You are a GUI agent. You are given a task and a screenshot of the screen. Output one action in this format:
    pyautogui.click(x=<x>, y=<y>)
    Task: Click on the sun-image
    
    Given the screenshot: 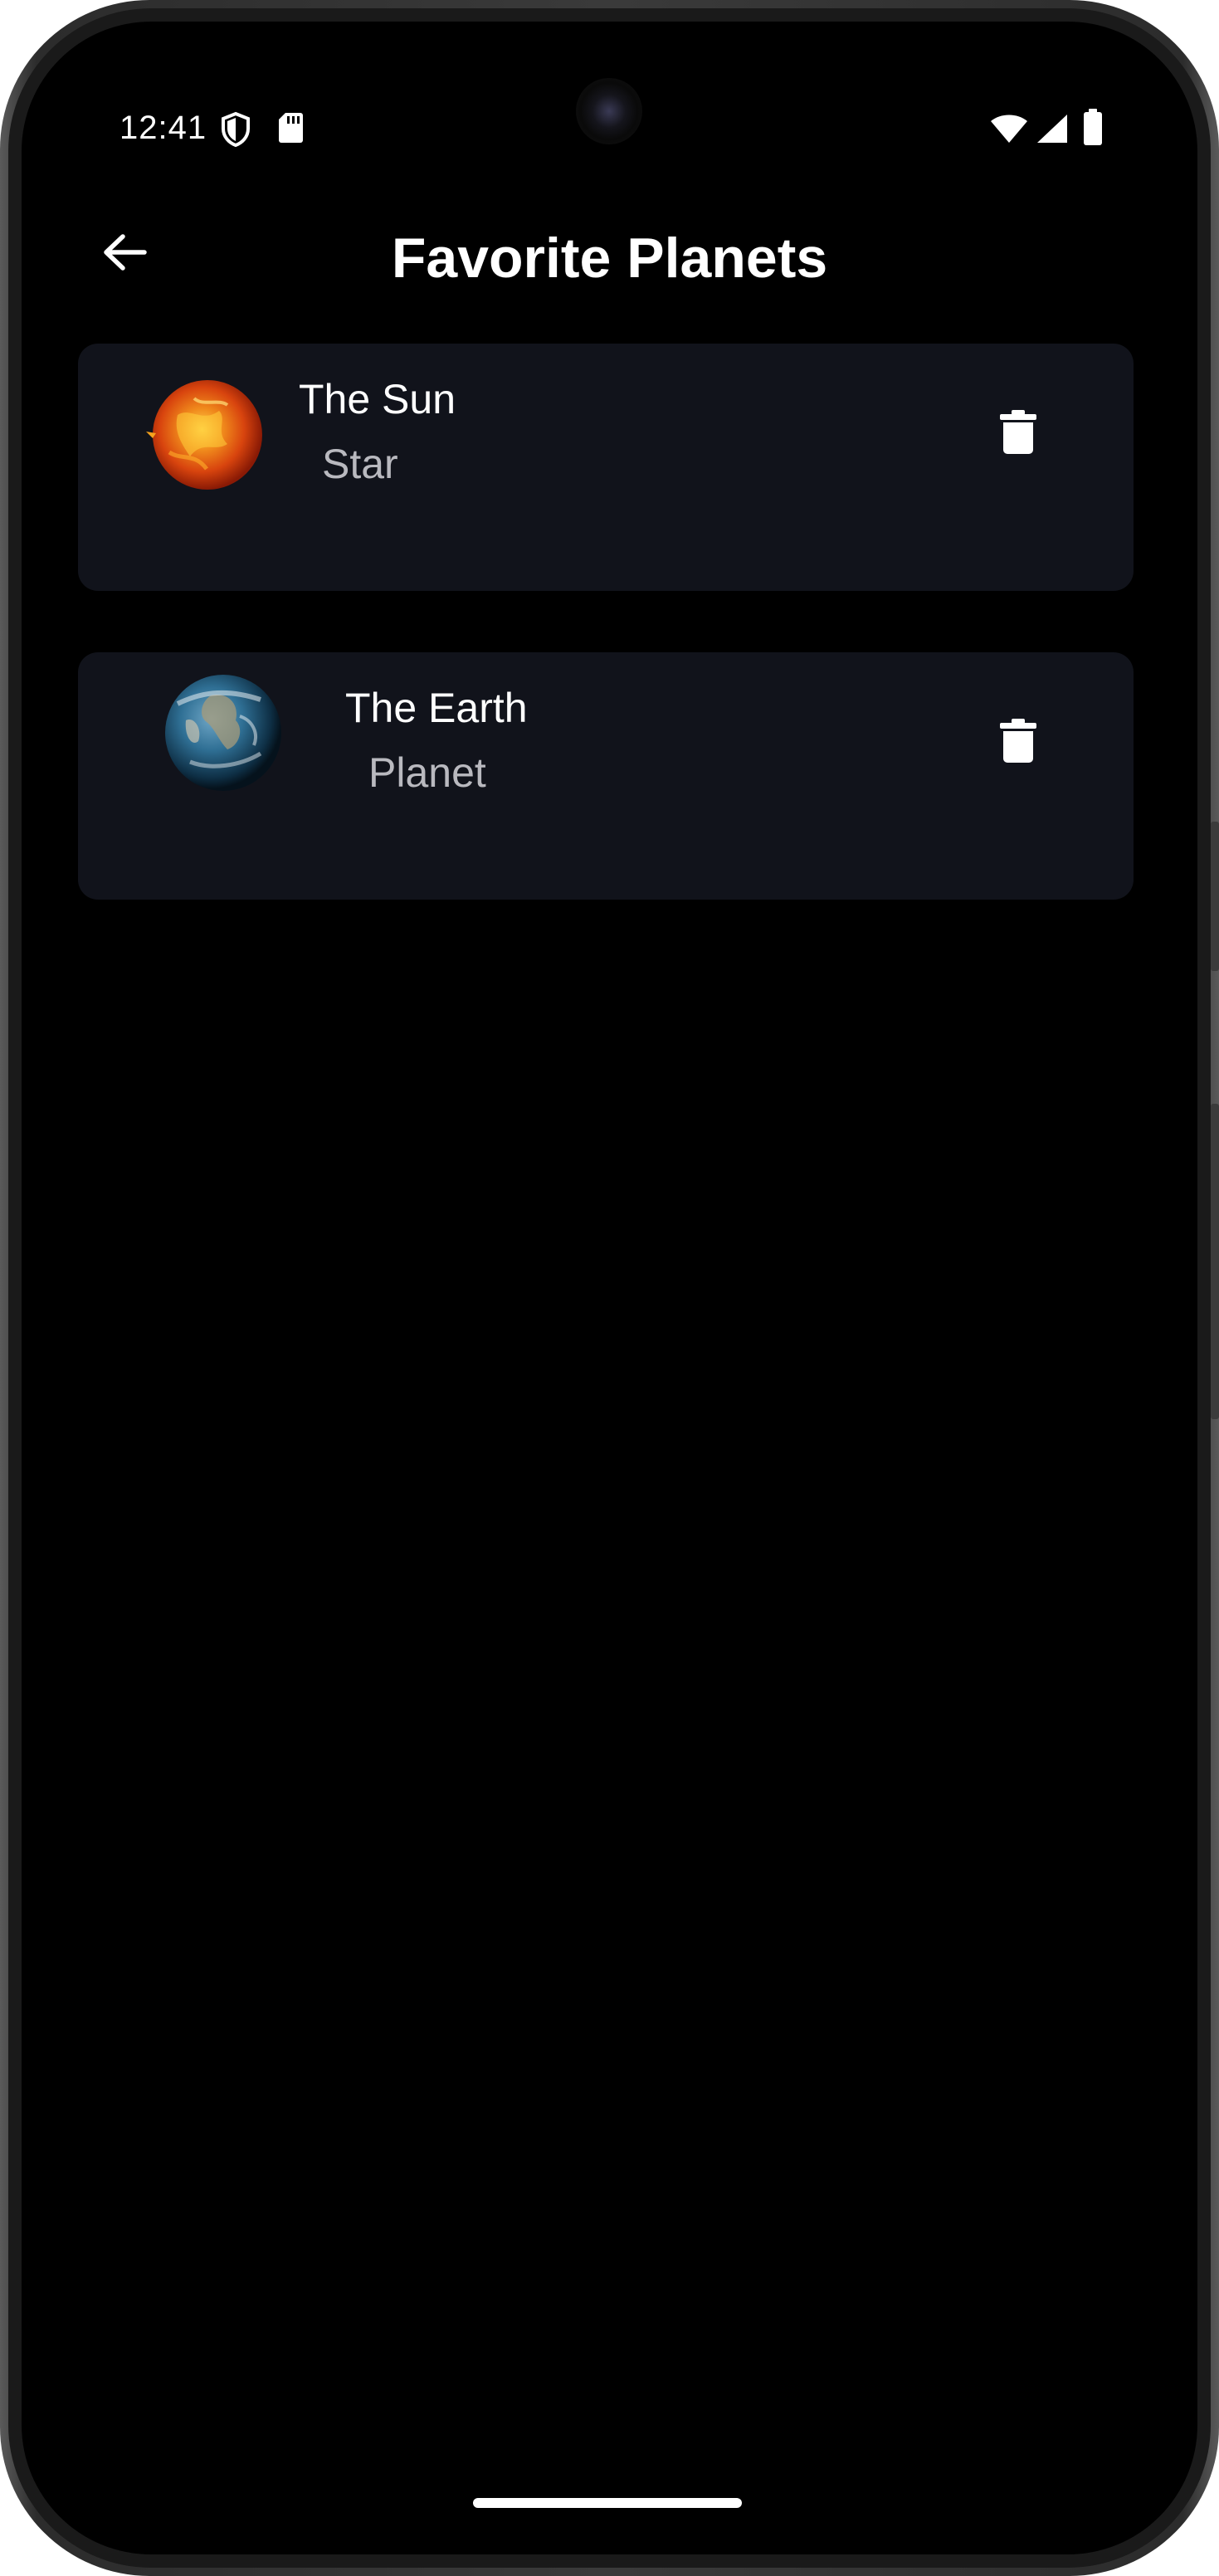 What is the action you would take?
    pyautogui.click(x=204, y=435)
    